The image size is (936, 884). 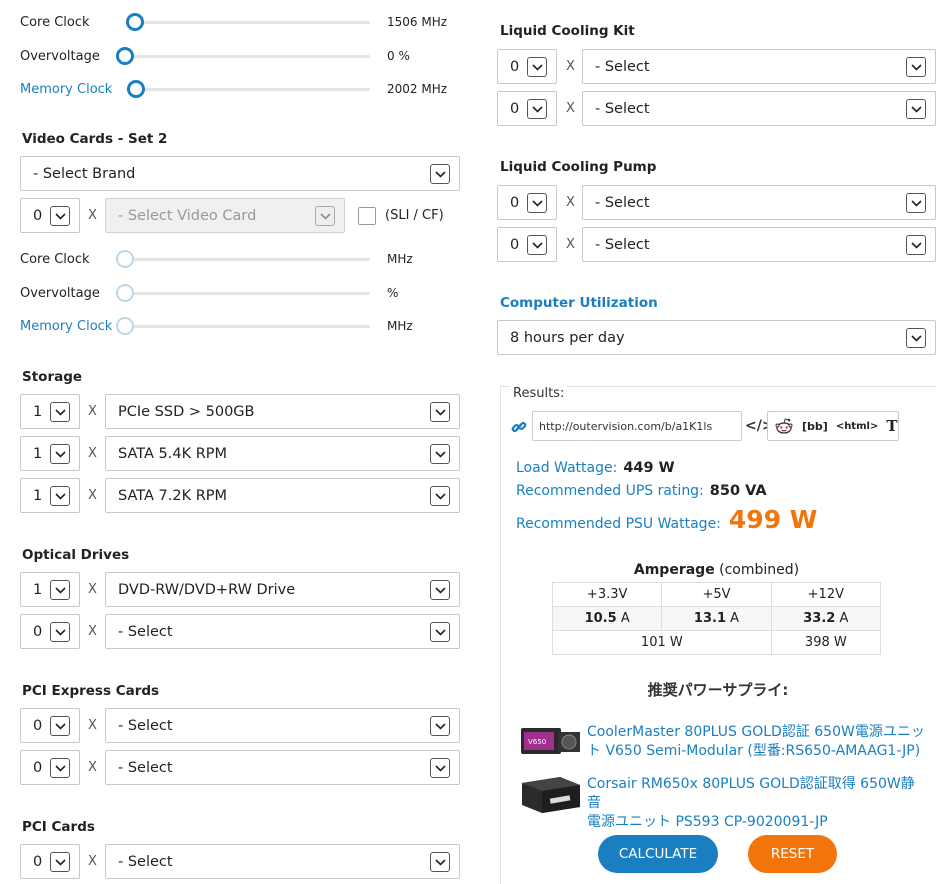 What do you see at coordinates (891, 426) in the screenshot?
I see `text-button: T` at bounding box center [891, 426].